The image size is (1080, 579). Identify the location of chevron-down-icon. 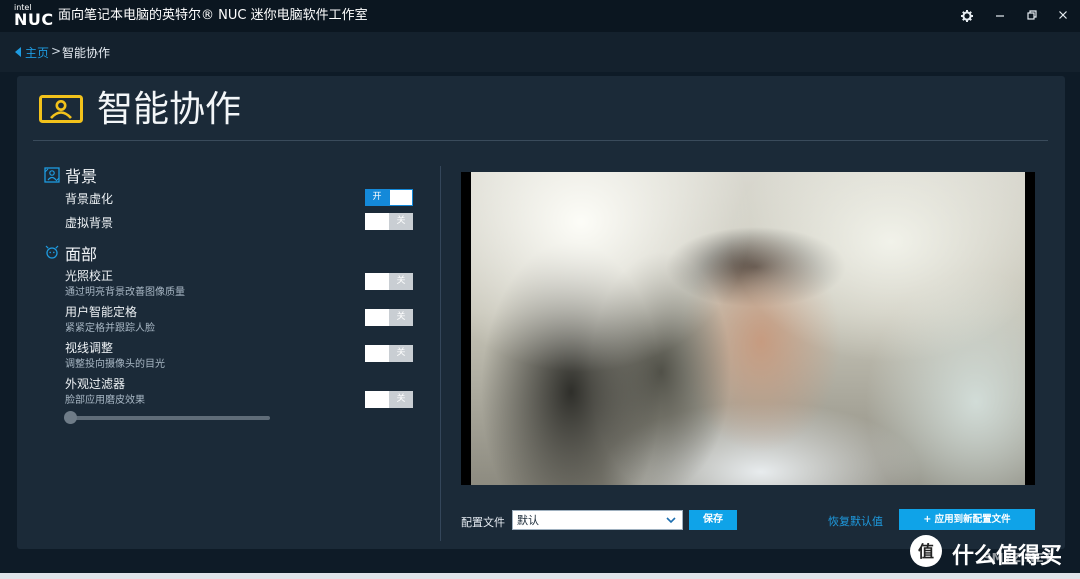
(671, 520).